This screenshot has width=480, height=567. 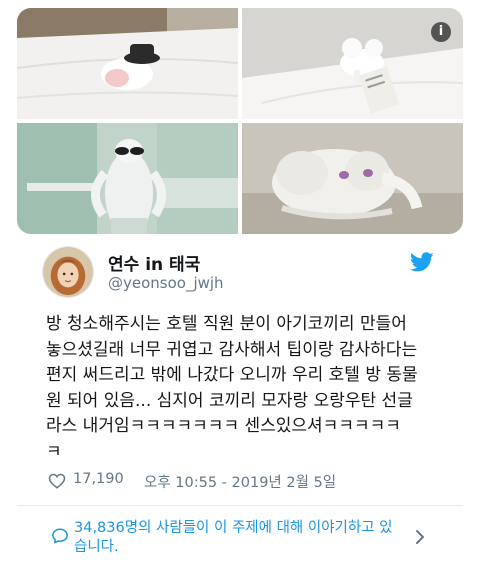 What do you see at coordinates (60, 536) in the screenshot?
I see `speech-bubble-icon` at bounding box center [60, 536].